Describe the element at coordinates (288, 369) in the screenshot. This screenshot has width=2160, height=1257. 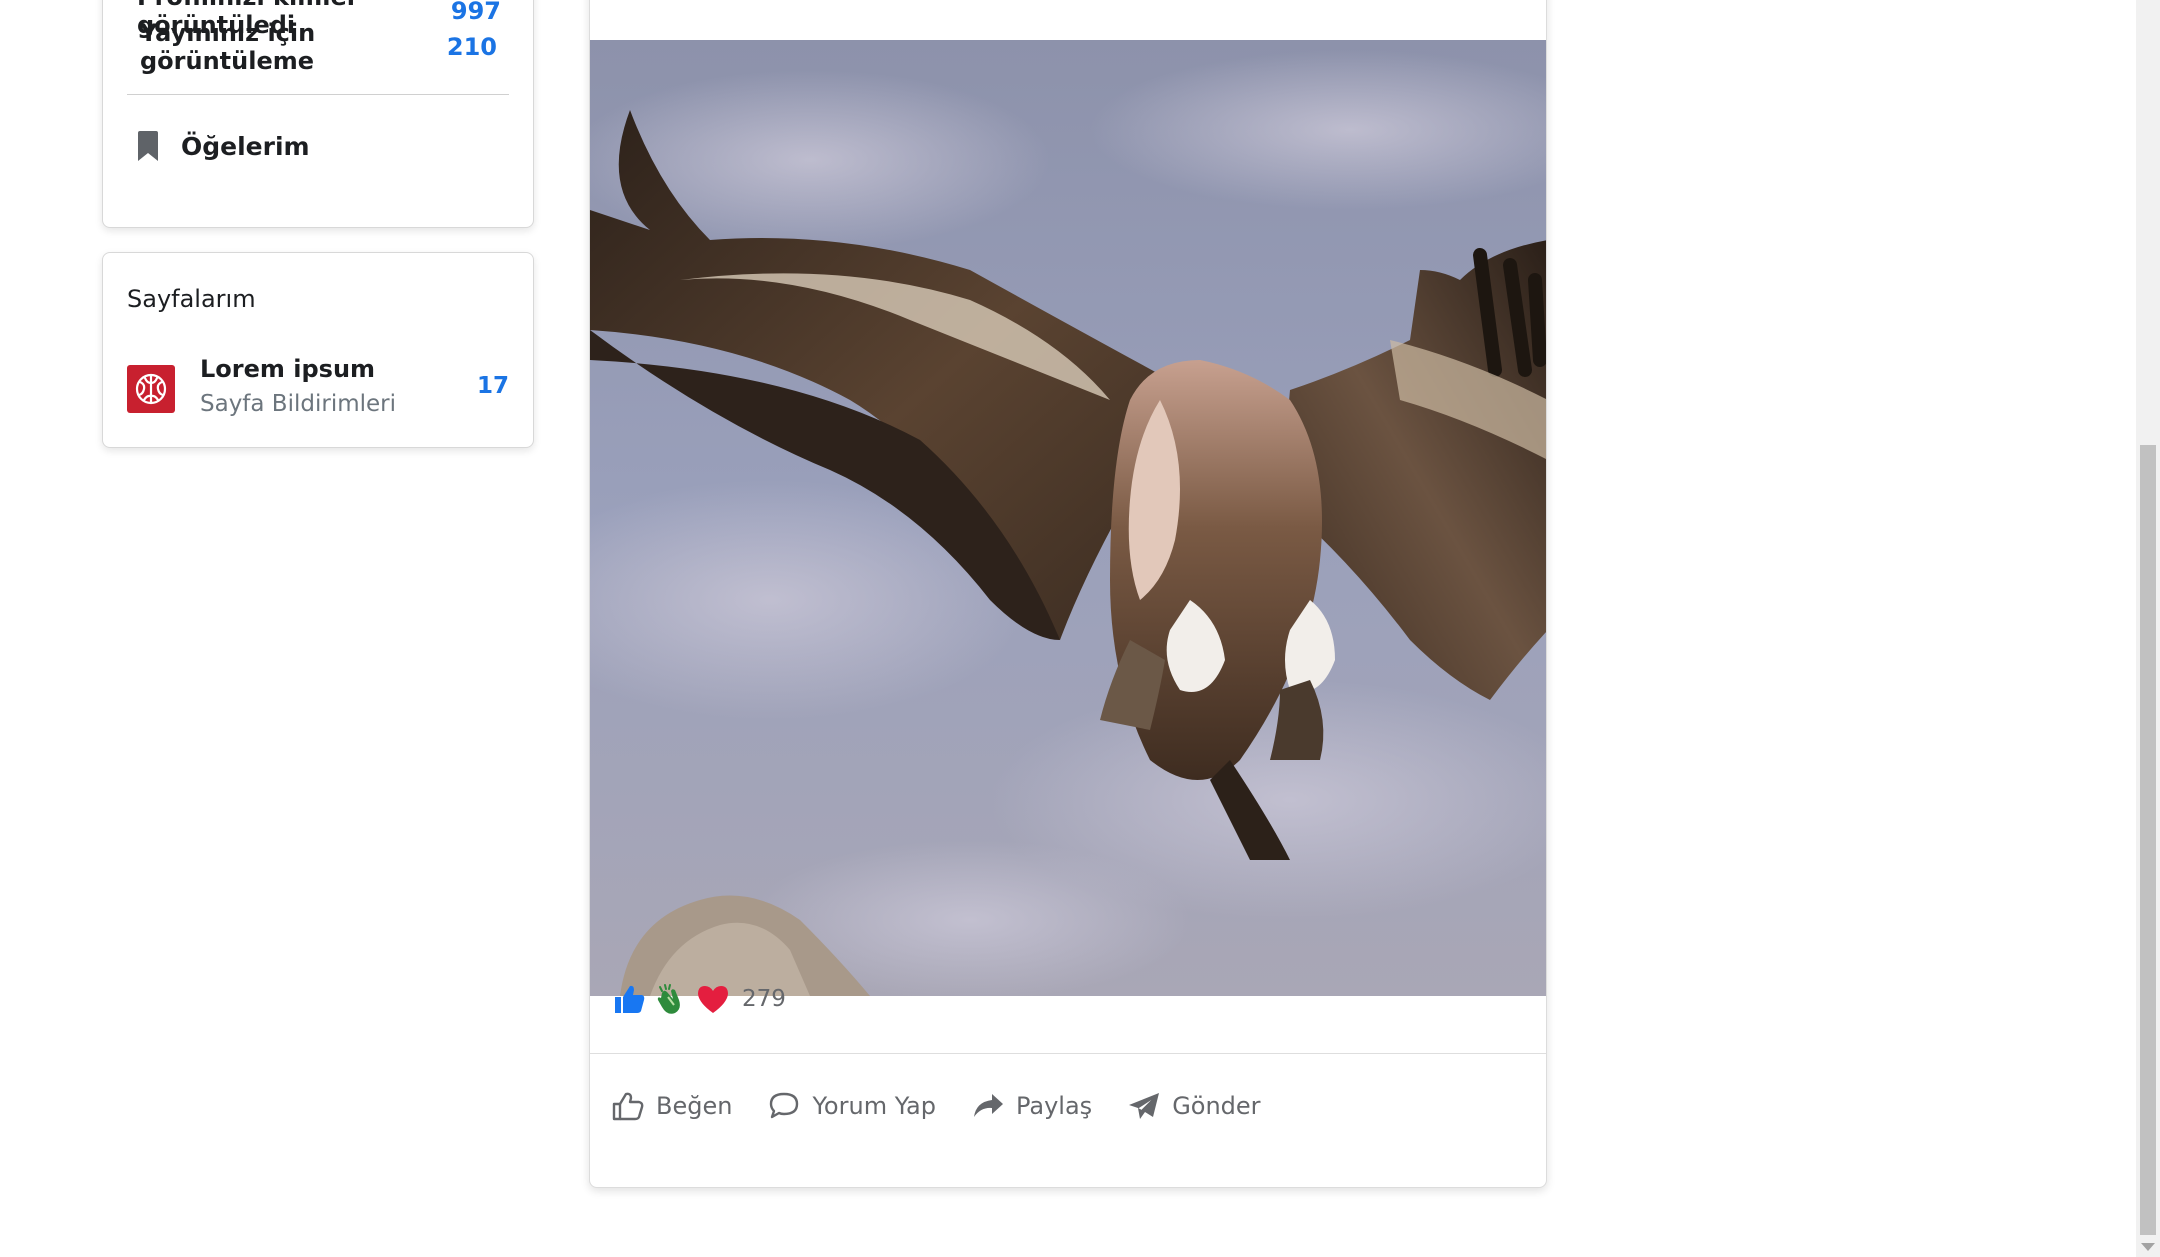
I see `page-name: Lorem ipsum` at that location.